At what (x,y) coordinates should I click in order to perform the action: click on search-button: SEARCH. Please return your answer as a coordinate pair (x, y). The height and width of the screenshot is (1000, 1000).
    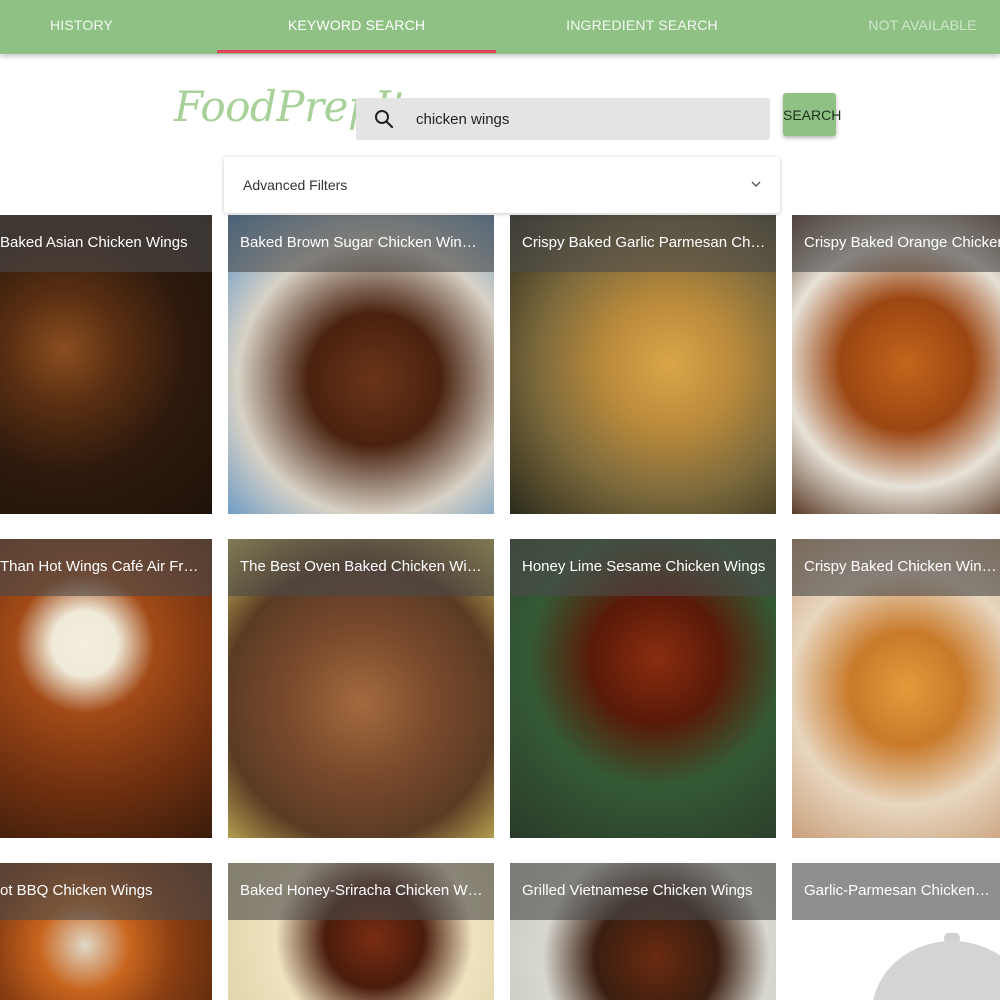
    Looking at the image, I should click on (812, 114).